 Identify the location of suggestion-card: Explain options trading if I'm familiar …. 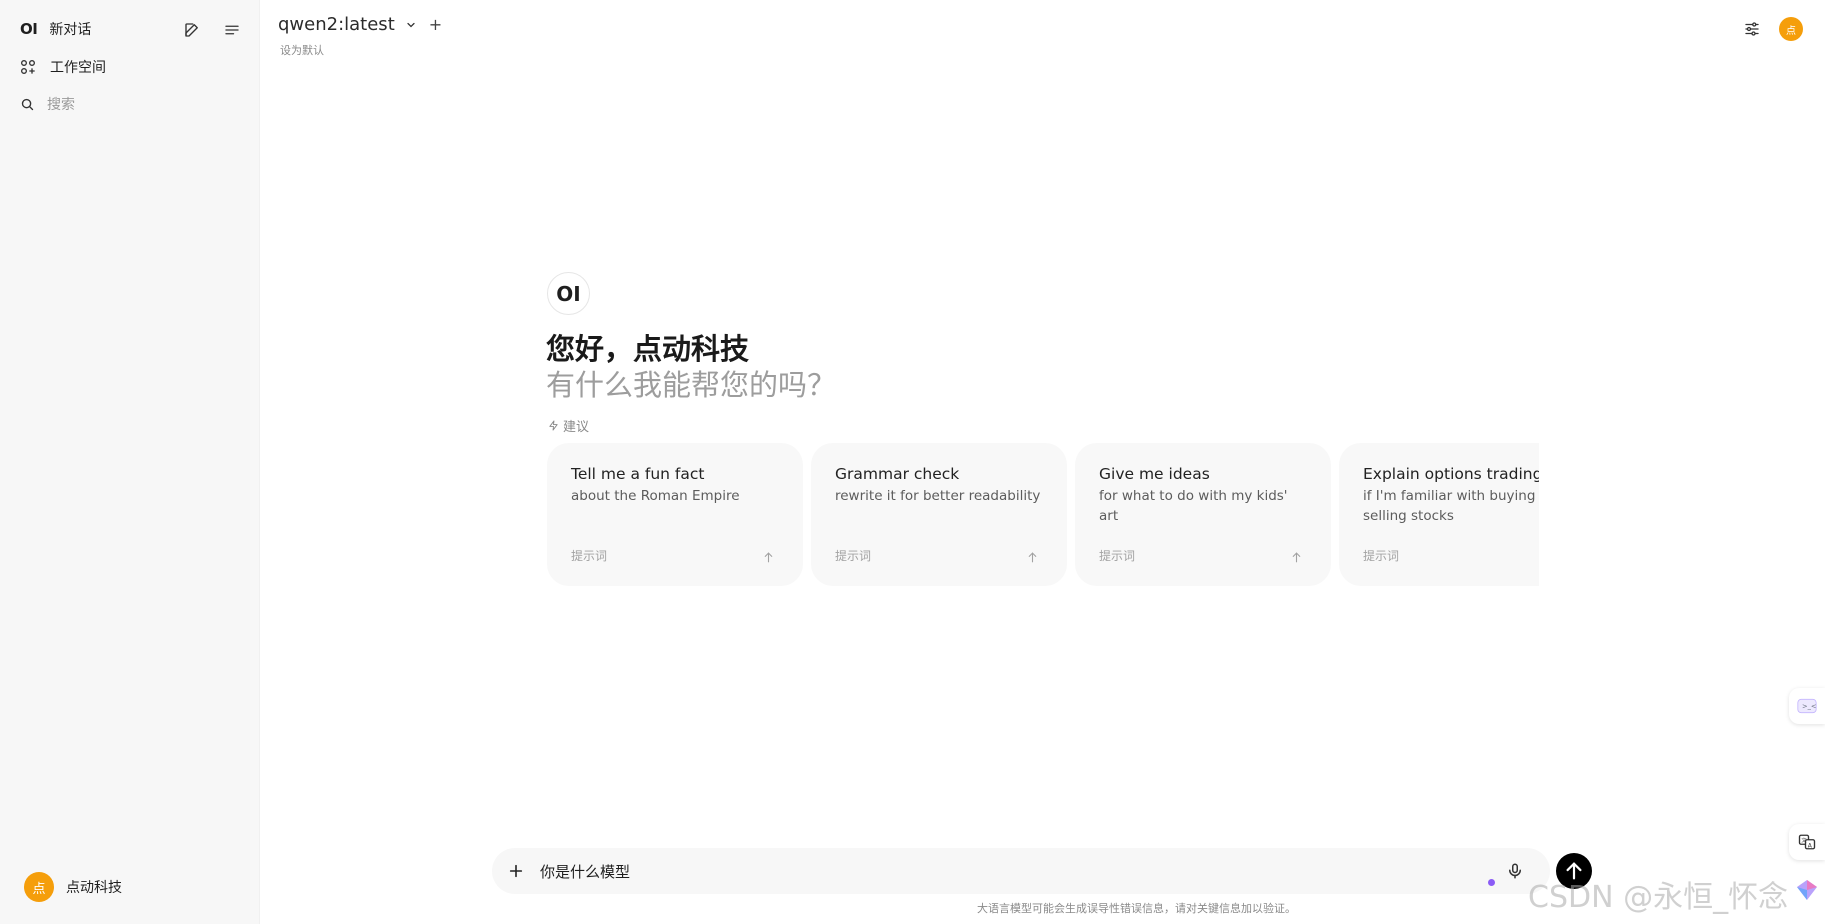
(1439, 514).